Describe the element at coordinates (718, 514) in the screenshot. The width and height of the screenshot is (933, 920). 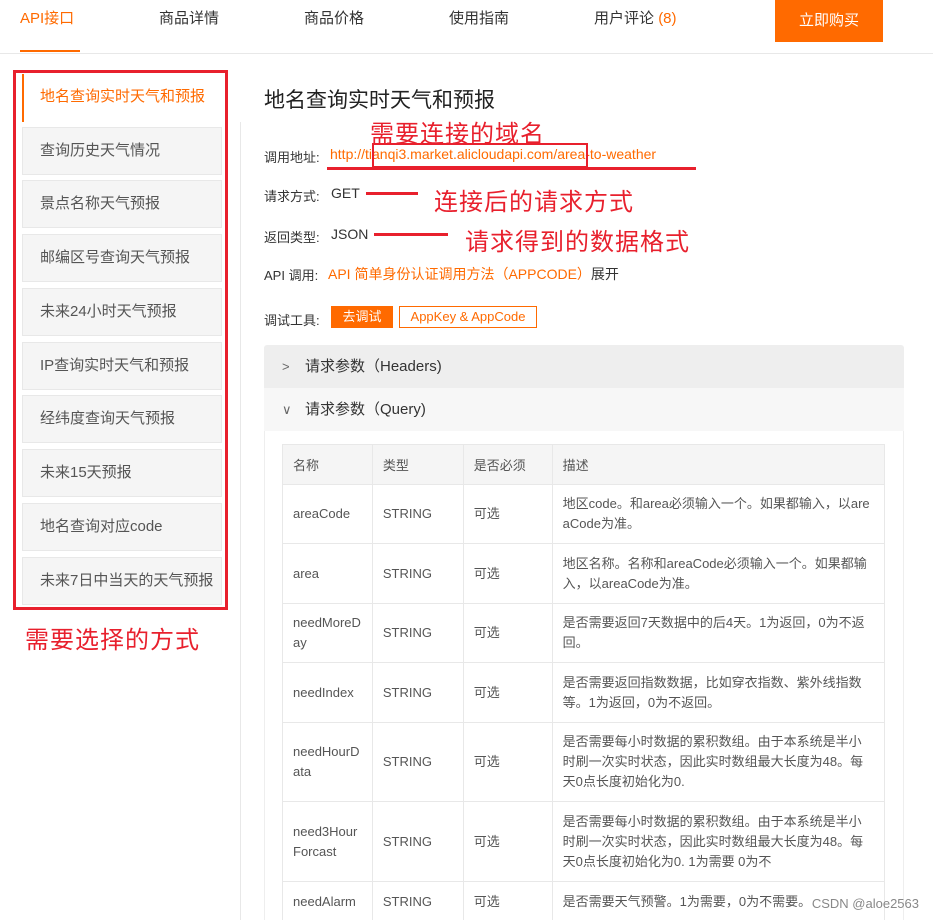
I see `param-description: 地区code。和area必须输入一个。如果都输入，以areaCode为准。` at that location.